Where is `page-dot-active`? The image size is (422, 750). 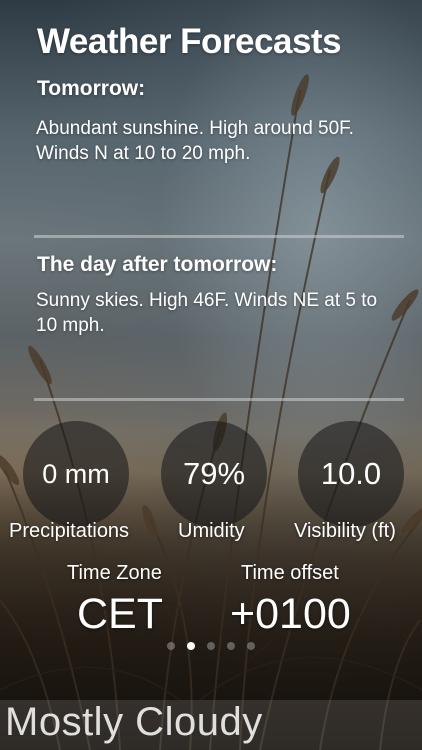 page-dot-active is located at coordinates (191, 646).